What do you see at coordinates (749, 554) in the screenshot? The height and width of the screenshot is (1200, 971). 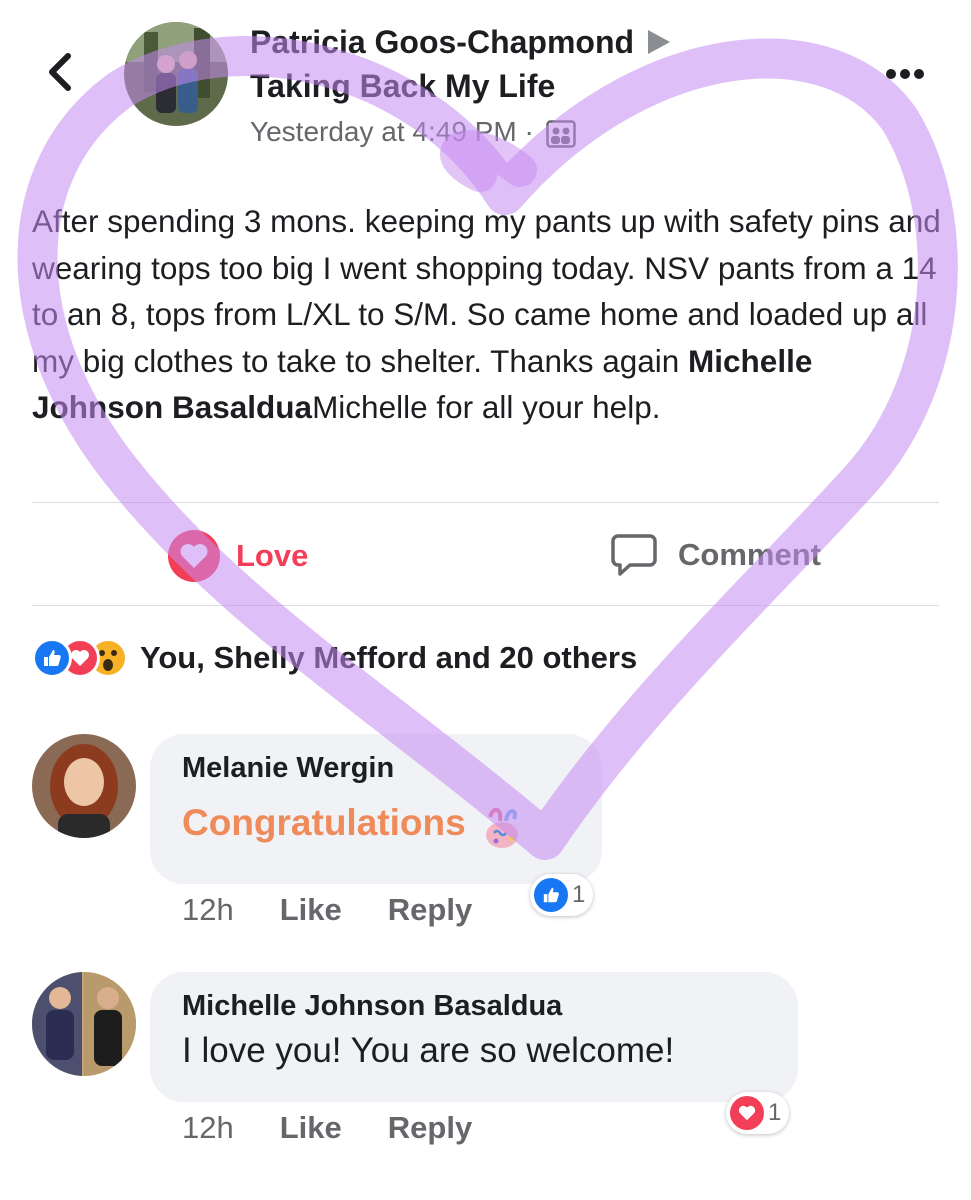 I see `comment-button-label: Comment` at bounding box center [749, 554].